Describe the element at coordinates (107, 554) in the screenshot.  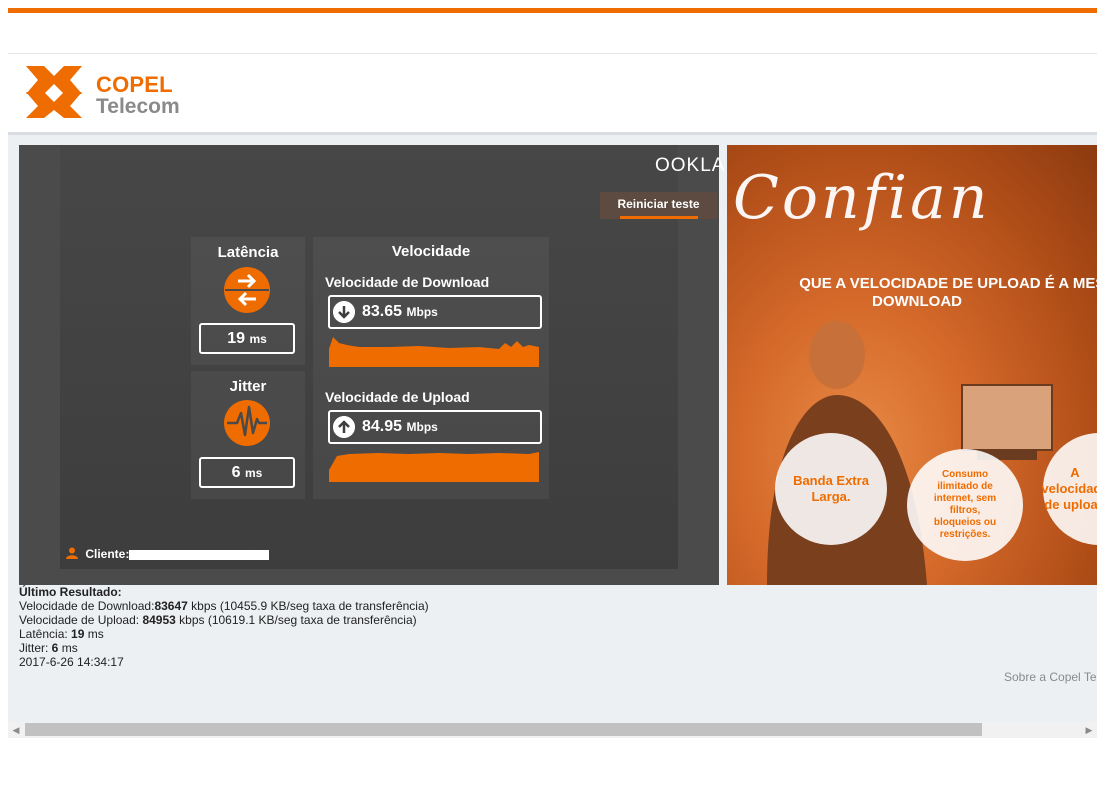
I see `client-label: Cliente:` at that location.